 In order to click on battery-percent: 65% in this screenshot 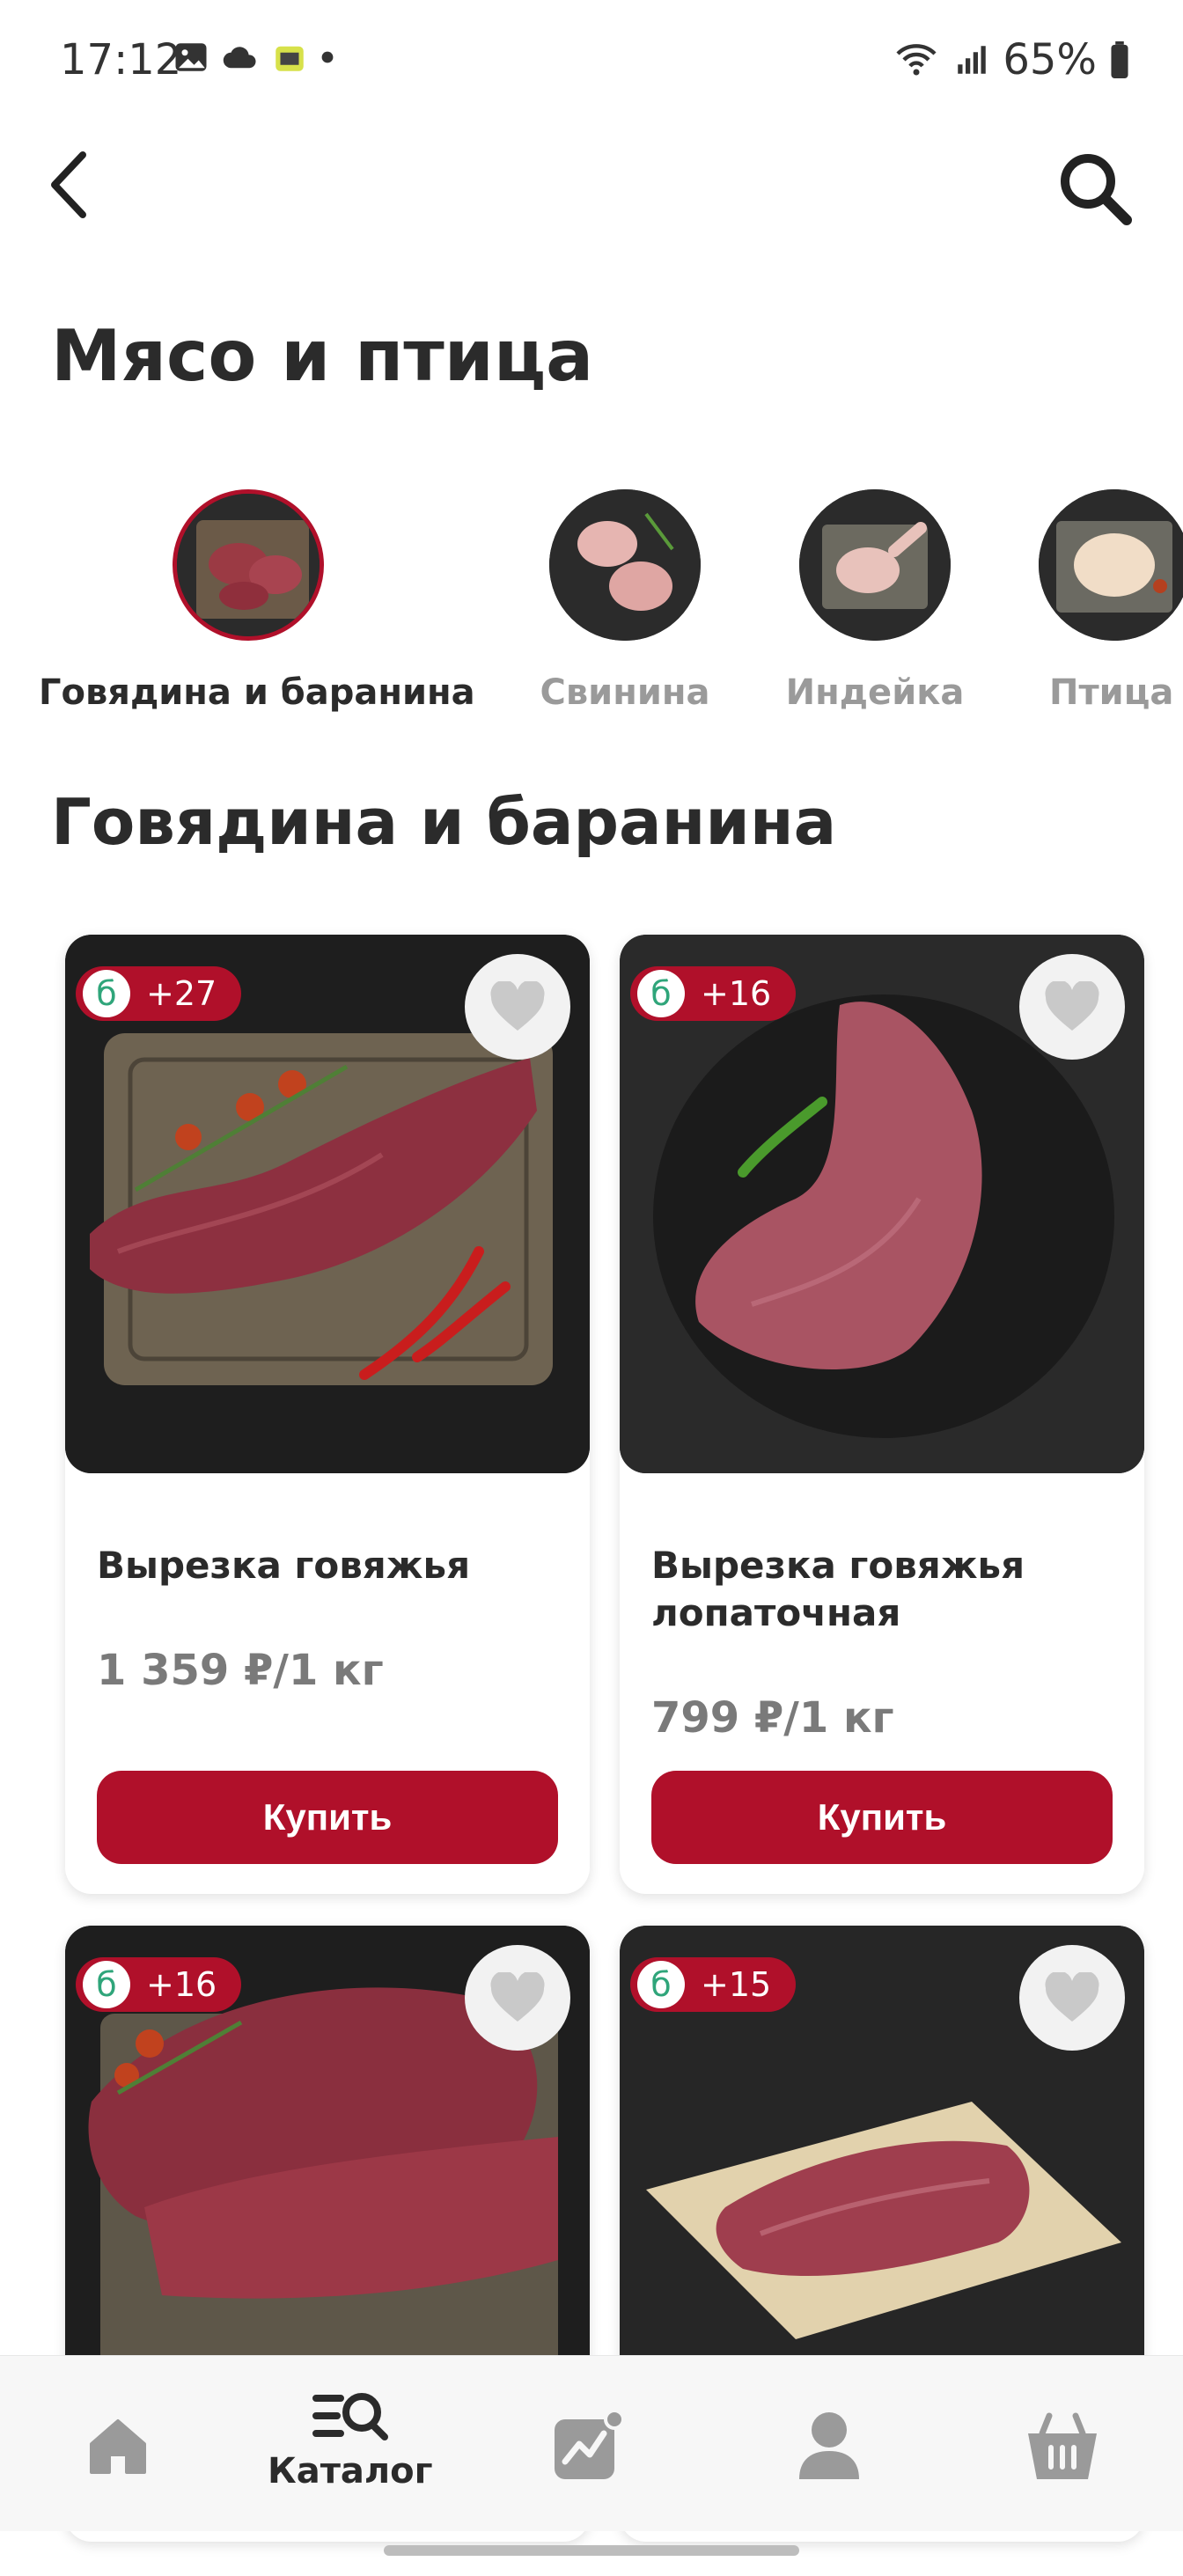, I will do `click(1050, 59)`.